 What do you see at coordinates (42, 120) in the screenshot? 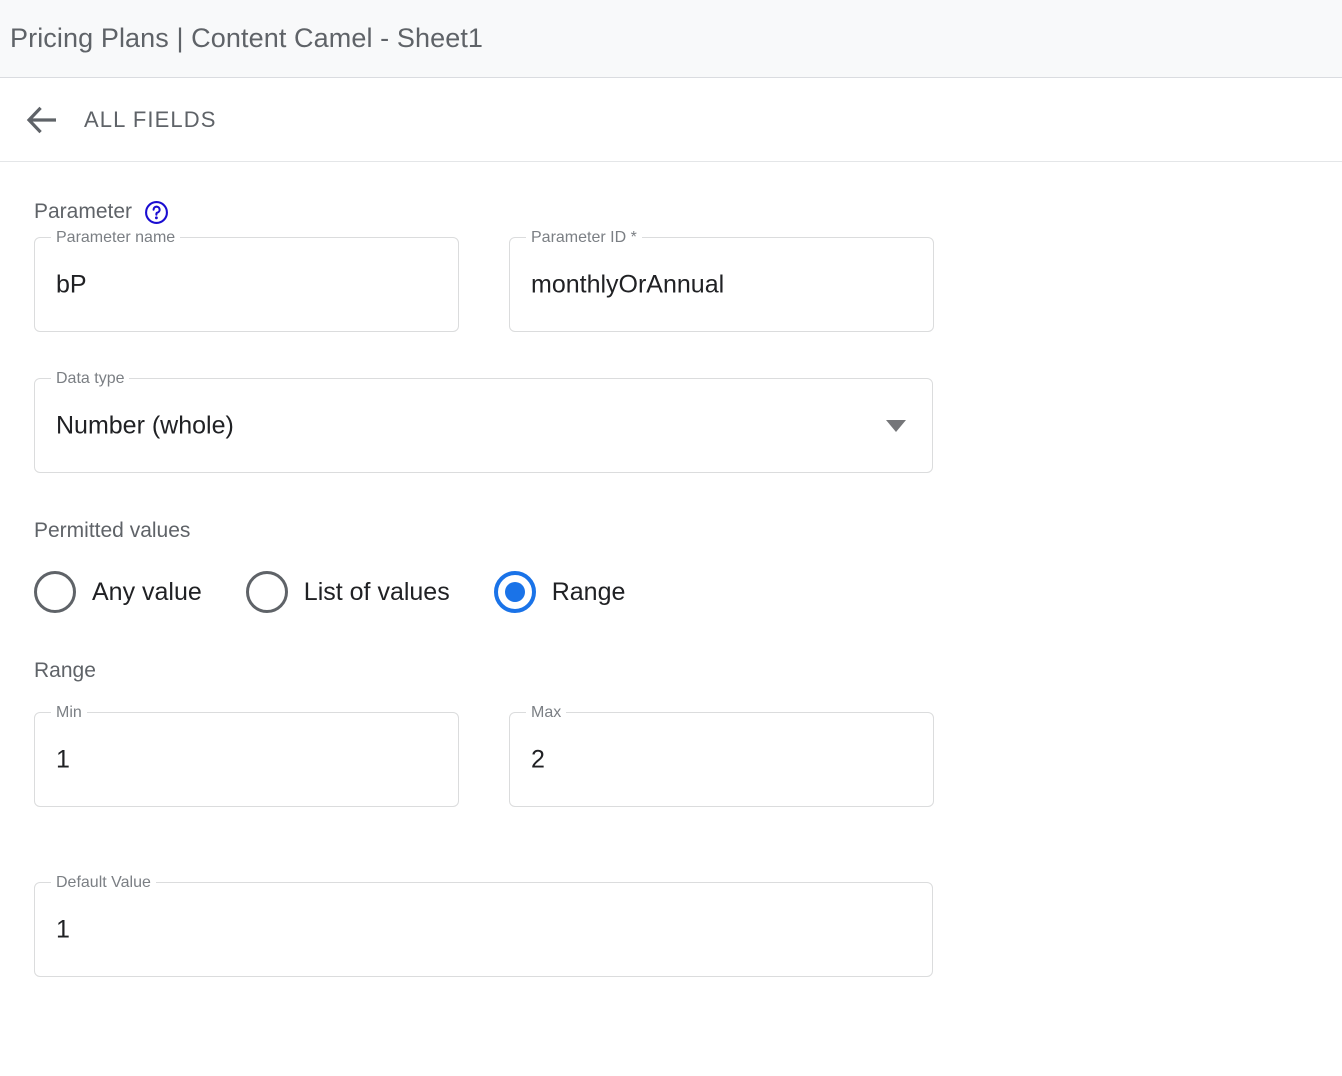
I see `arrow-left-icon` at bounding box center [42, 120].